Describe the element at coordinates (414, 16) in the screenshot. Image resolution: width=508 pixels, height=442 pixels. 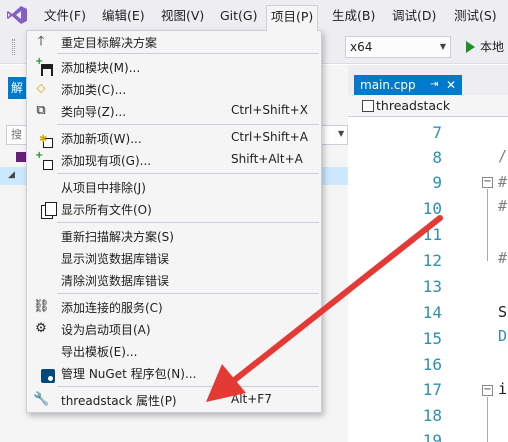
I see `menu-debug: 调试(D)` at that location.